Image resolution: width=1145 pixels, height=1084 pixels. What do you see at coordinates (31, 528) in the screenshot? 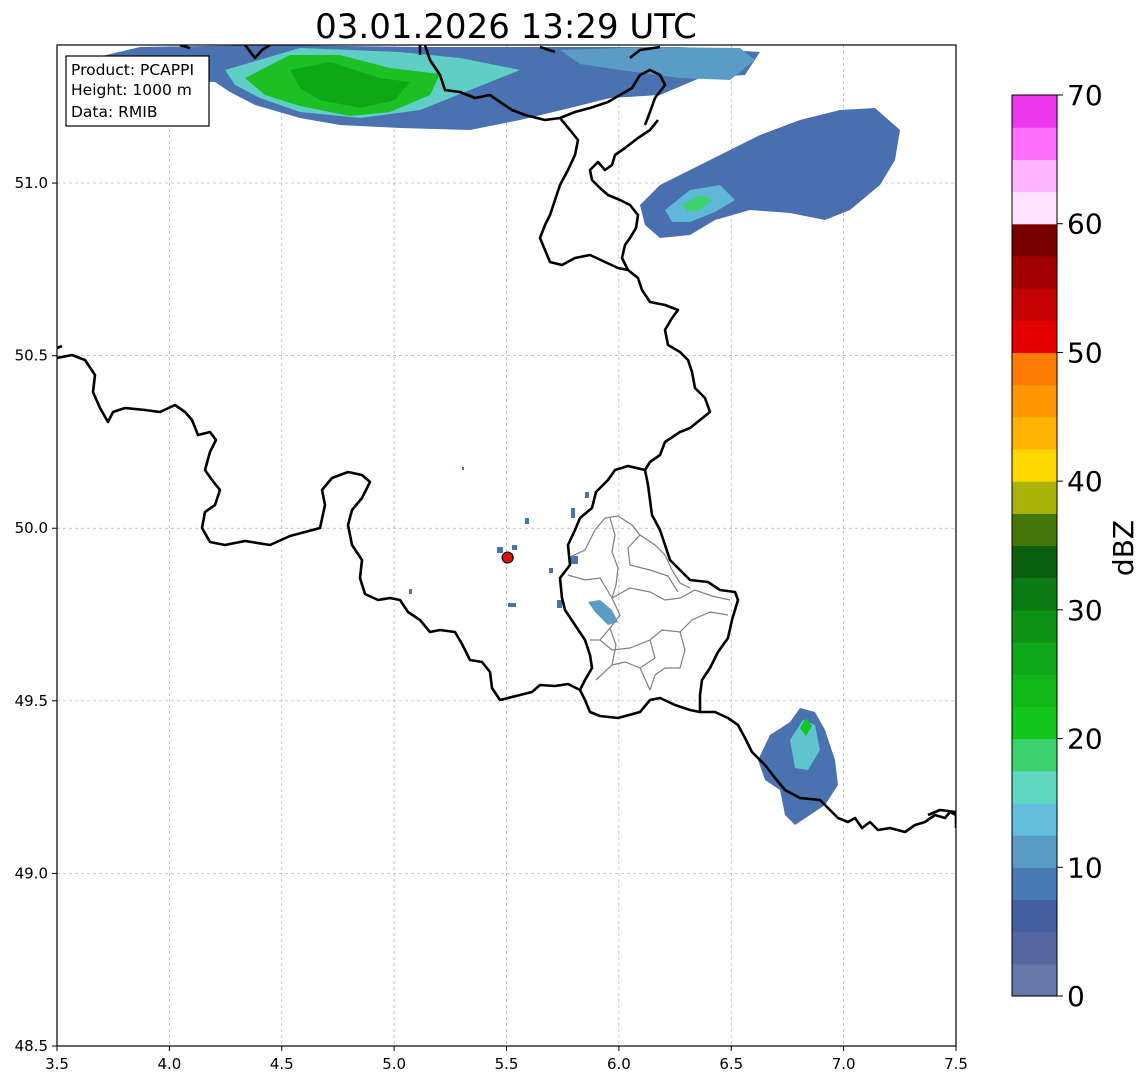
I see `y-tick-label: 50.0` at bounding box center [31, 528].